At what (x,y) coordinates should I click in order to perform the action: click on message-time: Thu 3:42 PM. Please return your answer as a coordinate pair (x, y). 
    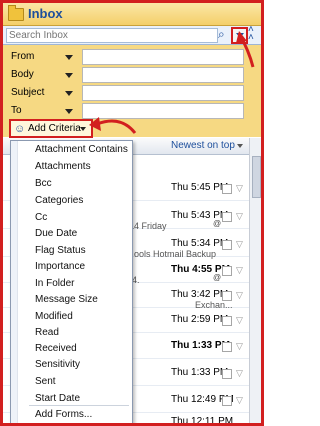
    Looking at the image, I should click on (200, 294).